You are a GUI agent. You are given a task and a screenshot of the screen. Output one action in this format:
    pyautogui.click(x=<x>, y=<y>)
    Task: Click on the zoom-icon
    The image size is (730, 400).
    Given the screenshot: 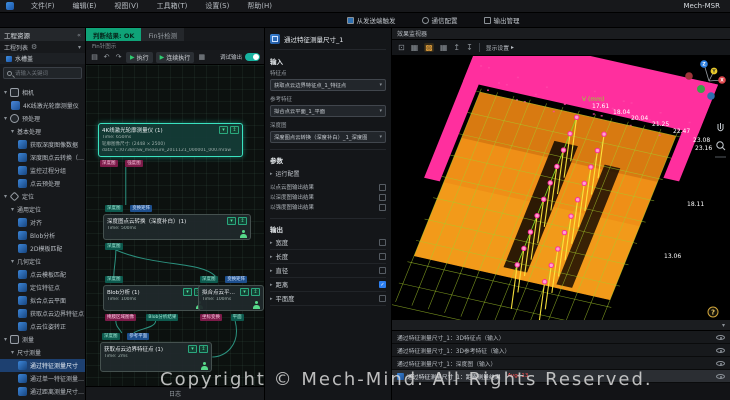 What is the action you would take?
    pyautogui.click(x=721, y=146)
    